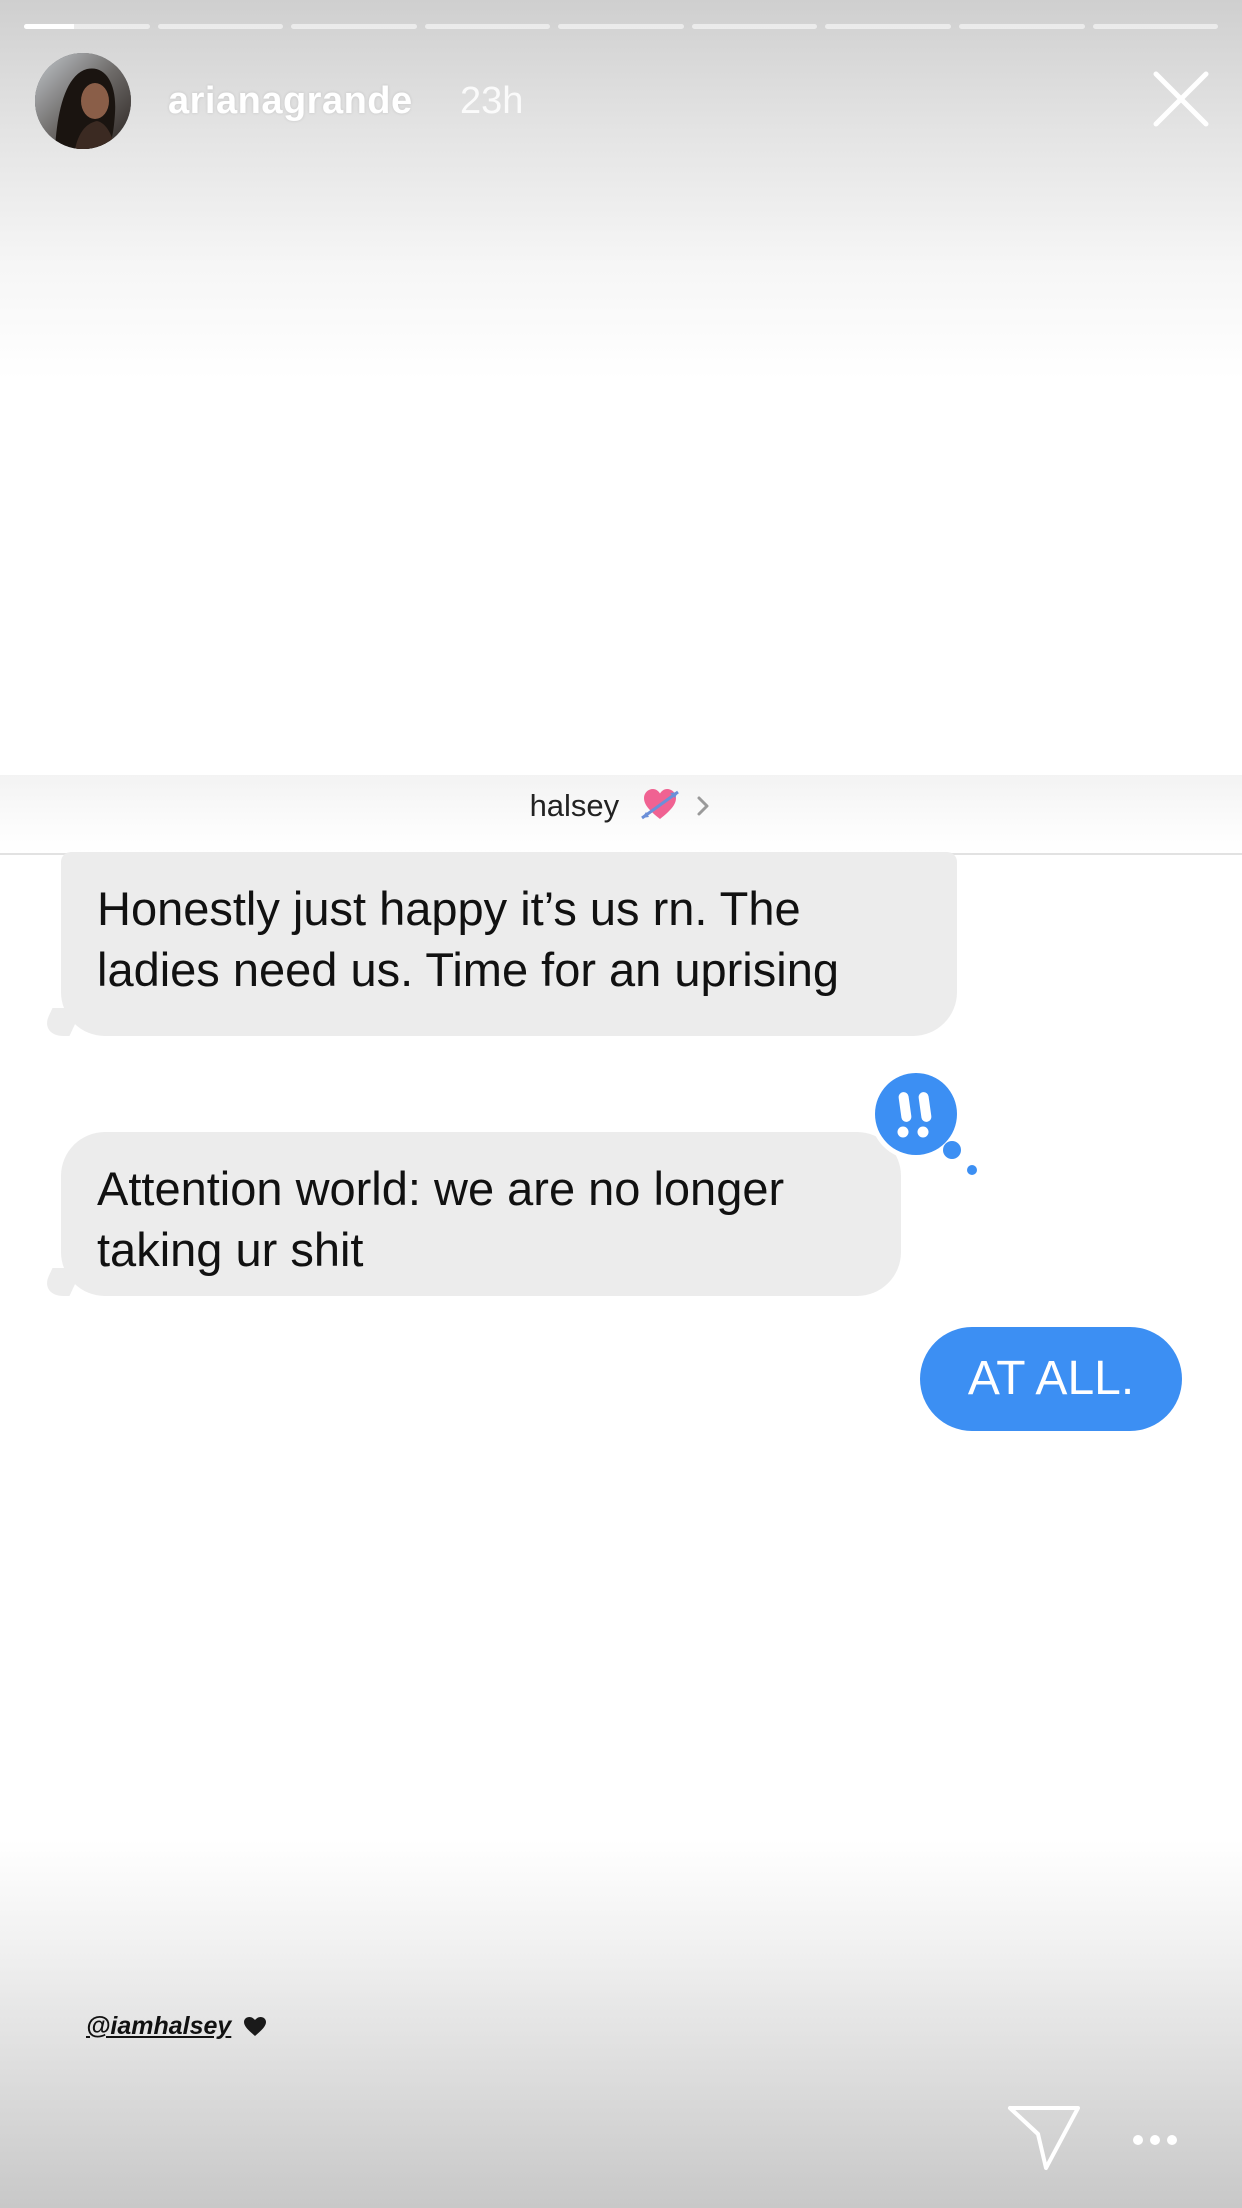  I want to click on story-timestamp: 23h, so click(492, 101).